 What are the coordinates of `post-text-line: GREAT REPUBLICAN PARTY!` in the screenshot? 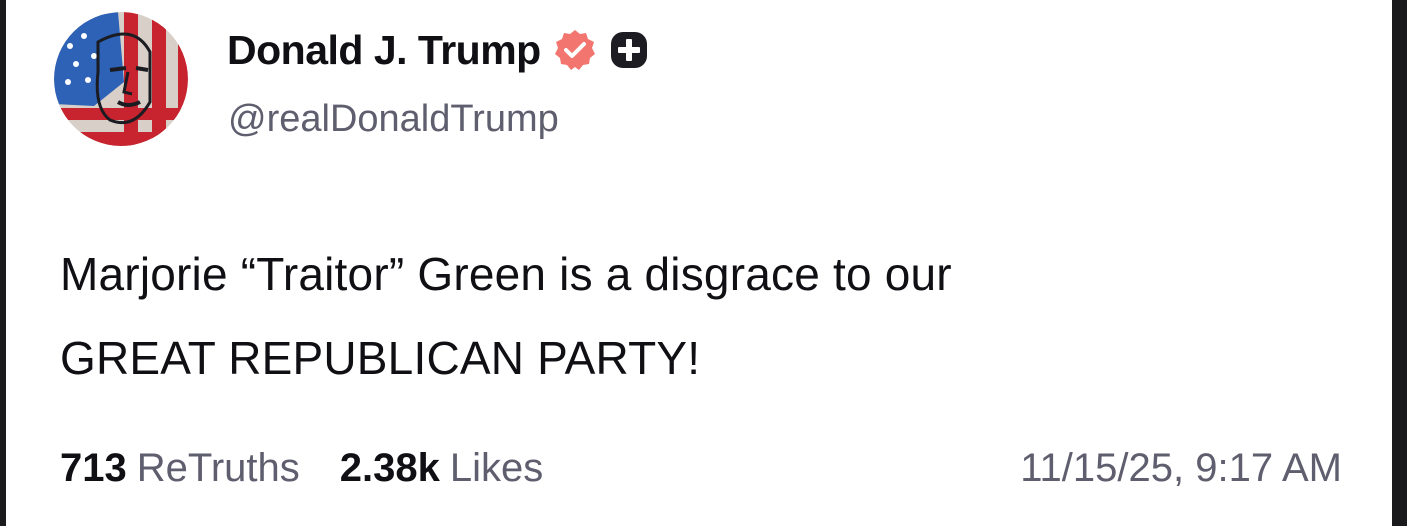 It's located at (380, 358).